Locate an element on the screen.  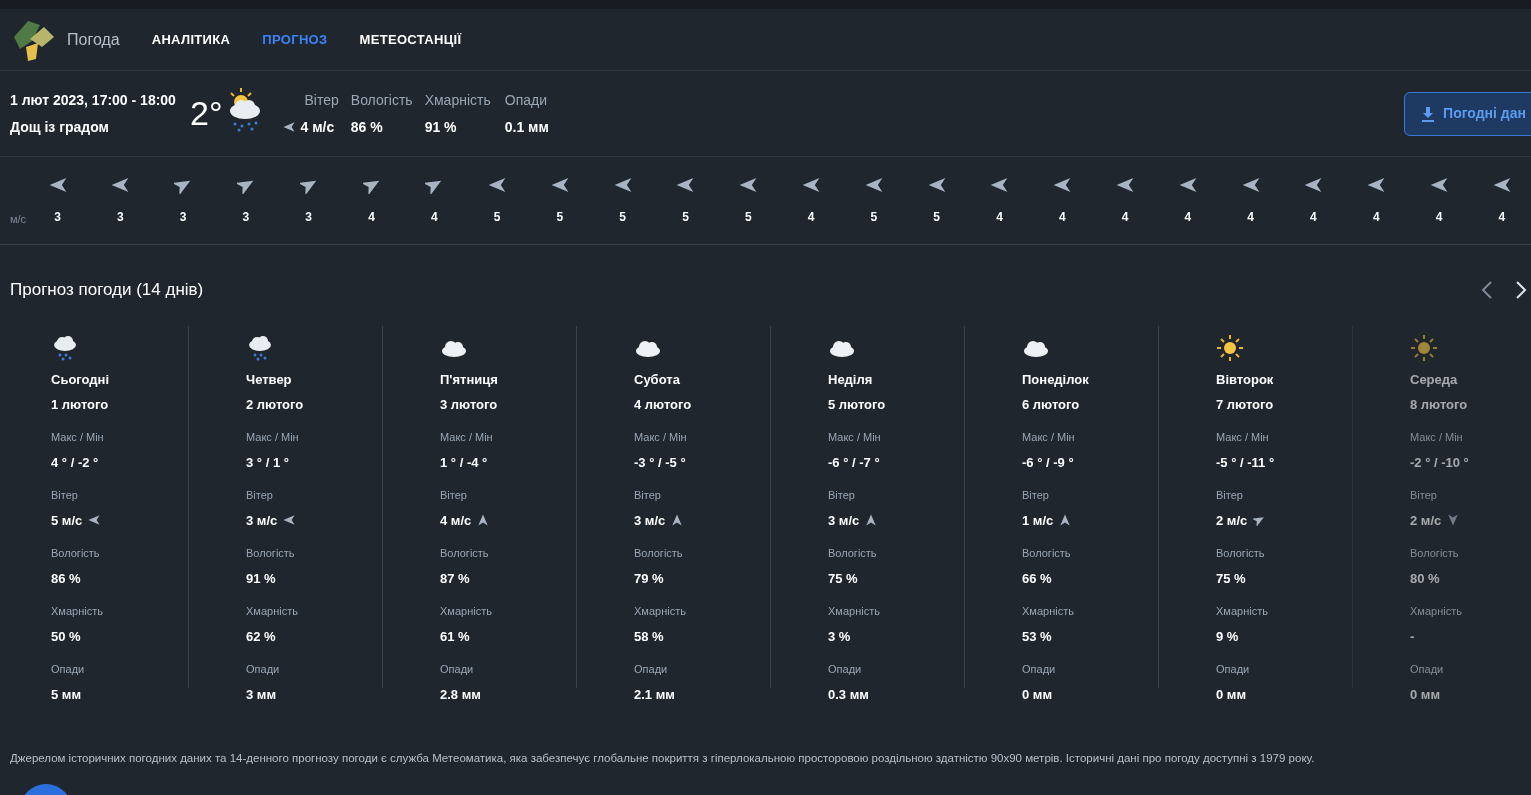
field-value: -3 ° / -5 ° is located at coordinates (660, 462).